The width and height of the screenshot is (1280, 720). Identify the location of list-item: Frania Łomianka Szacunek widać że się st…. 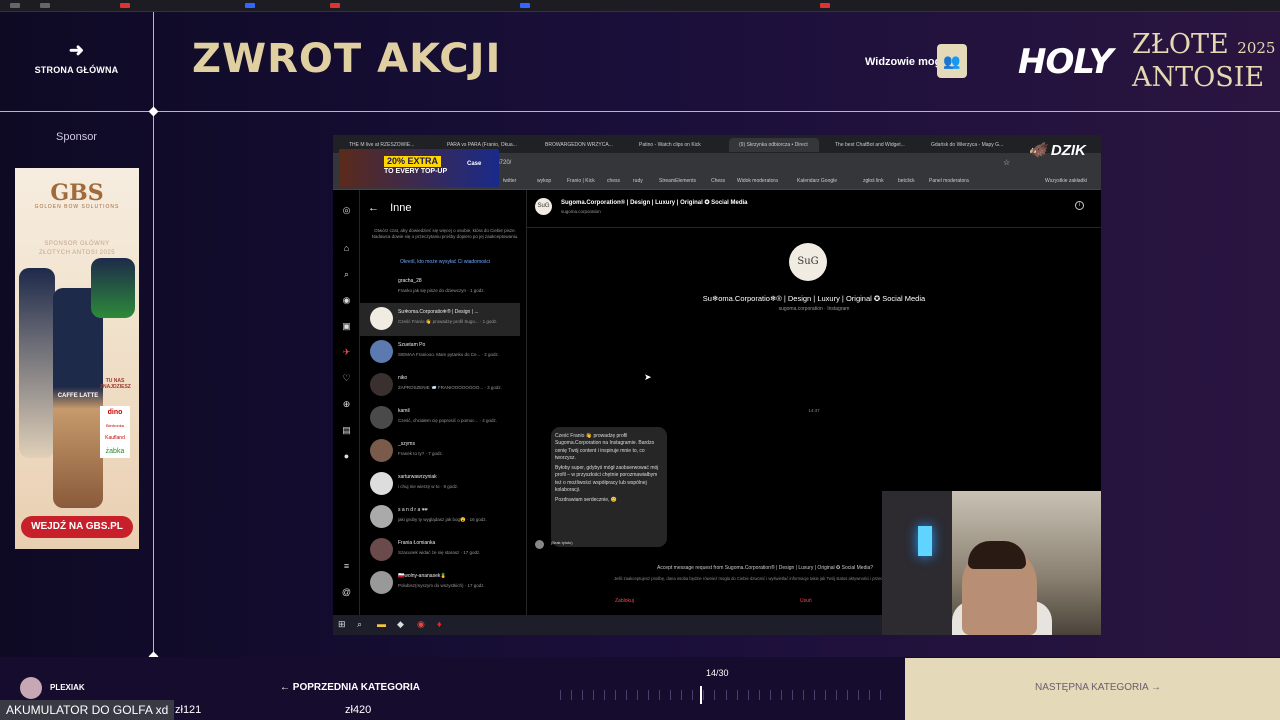
(440, 550).